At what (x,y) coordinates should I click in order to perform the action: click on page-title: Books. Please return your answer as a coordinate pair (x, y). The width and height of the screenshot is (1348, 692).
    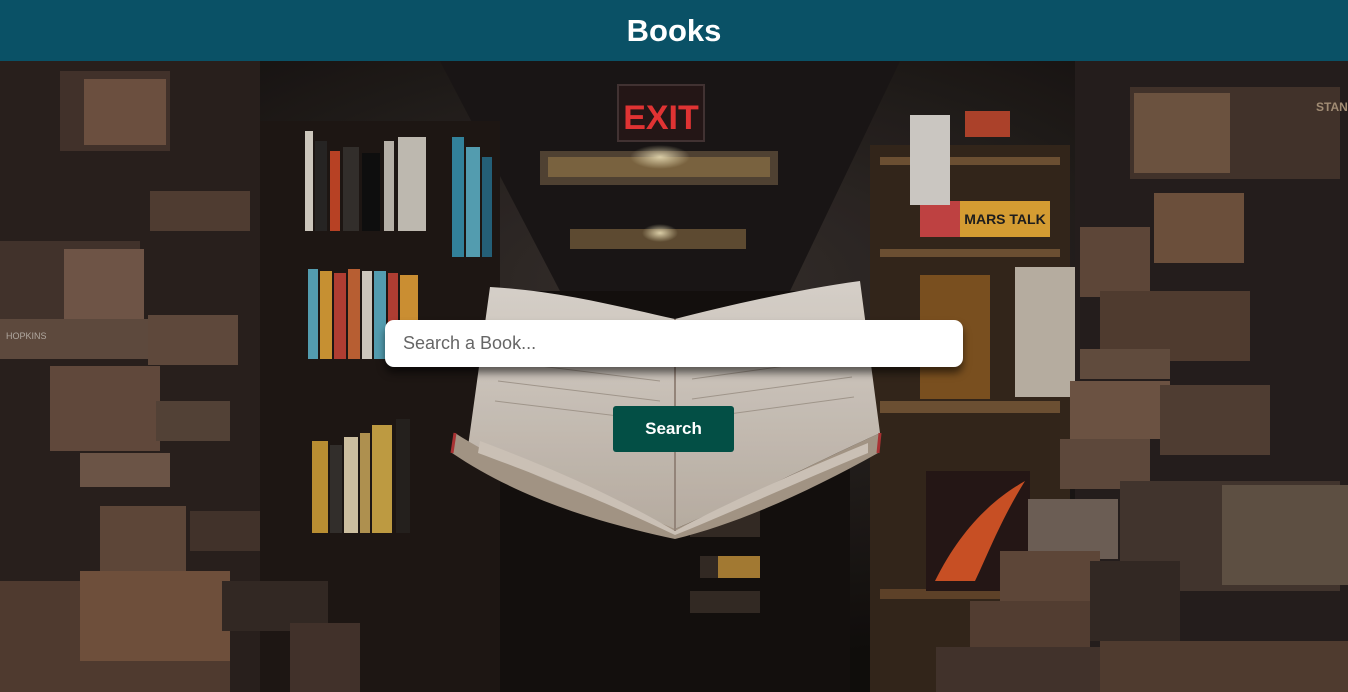
    Looking at the image, I should click on (674, 30).